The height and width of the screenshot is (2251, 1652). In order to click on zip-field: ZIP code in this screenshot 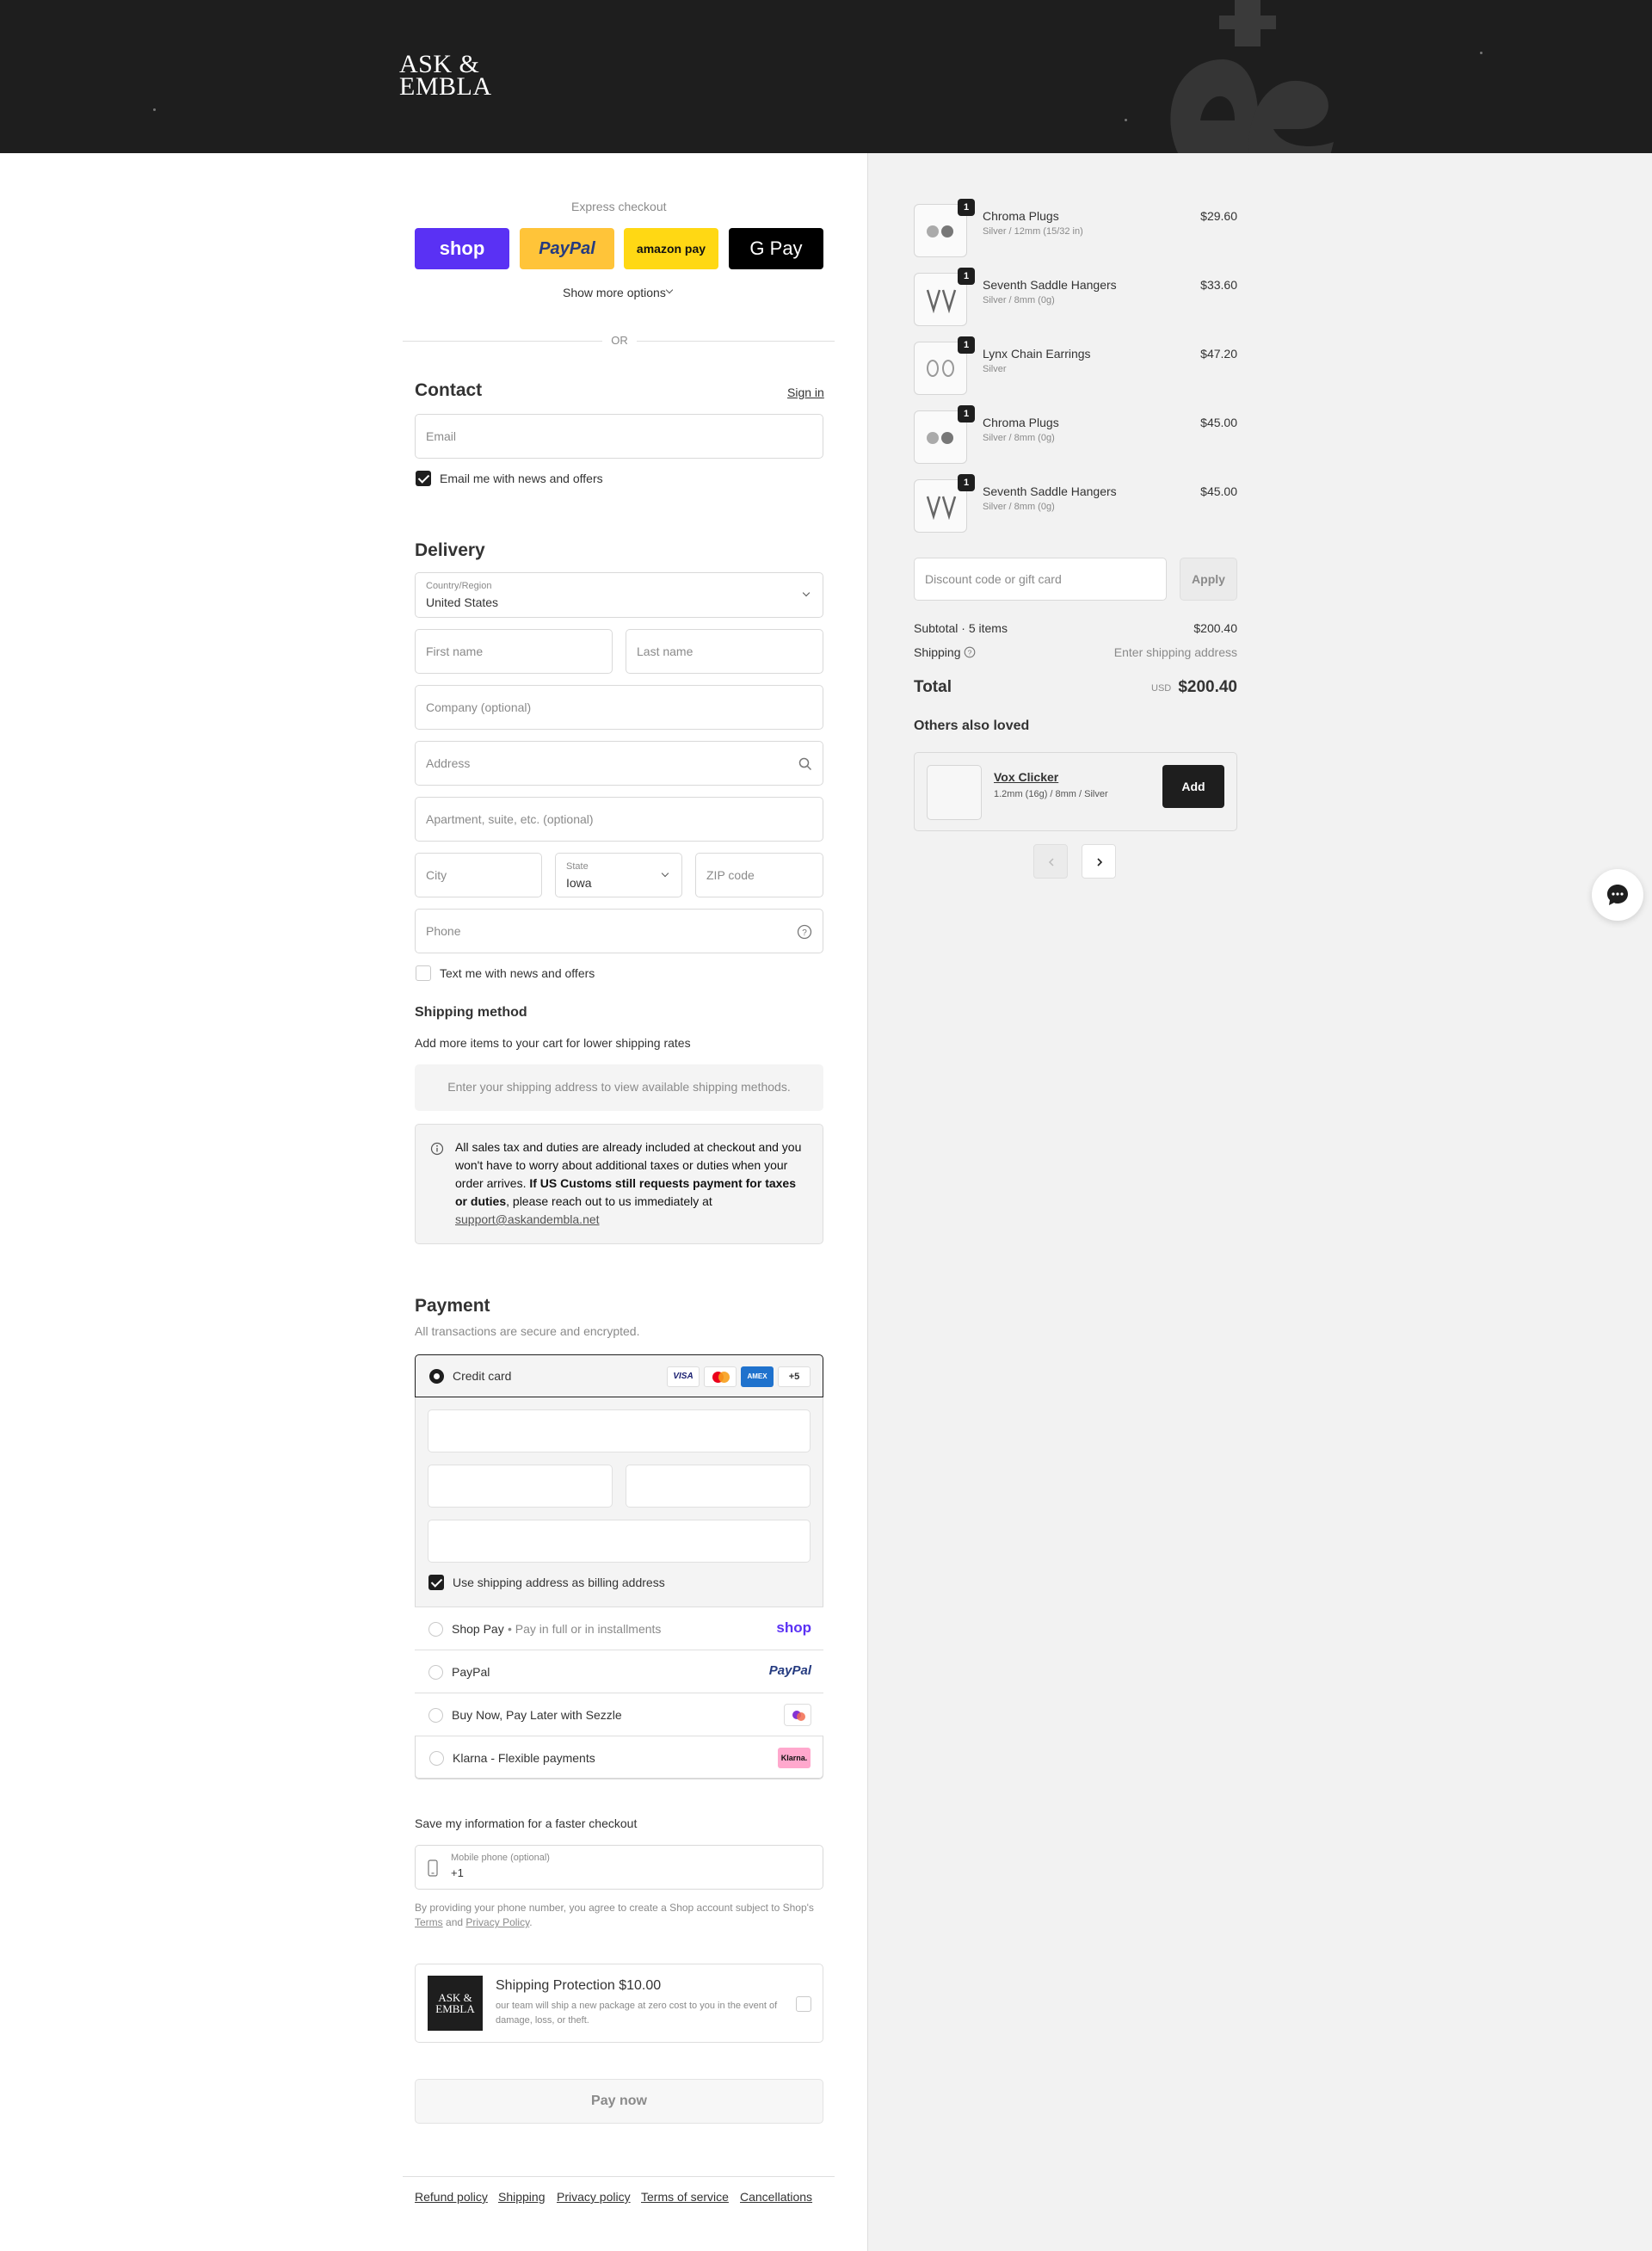, I will do `click(759, 875)`.